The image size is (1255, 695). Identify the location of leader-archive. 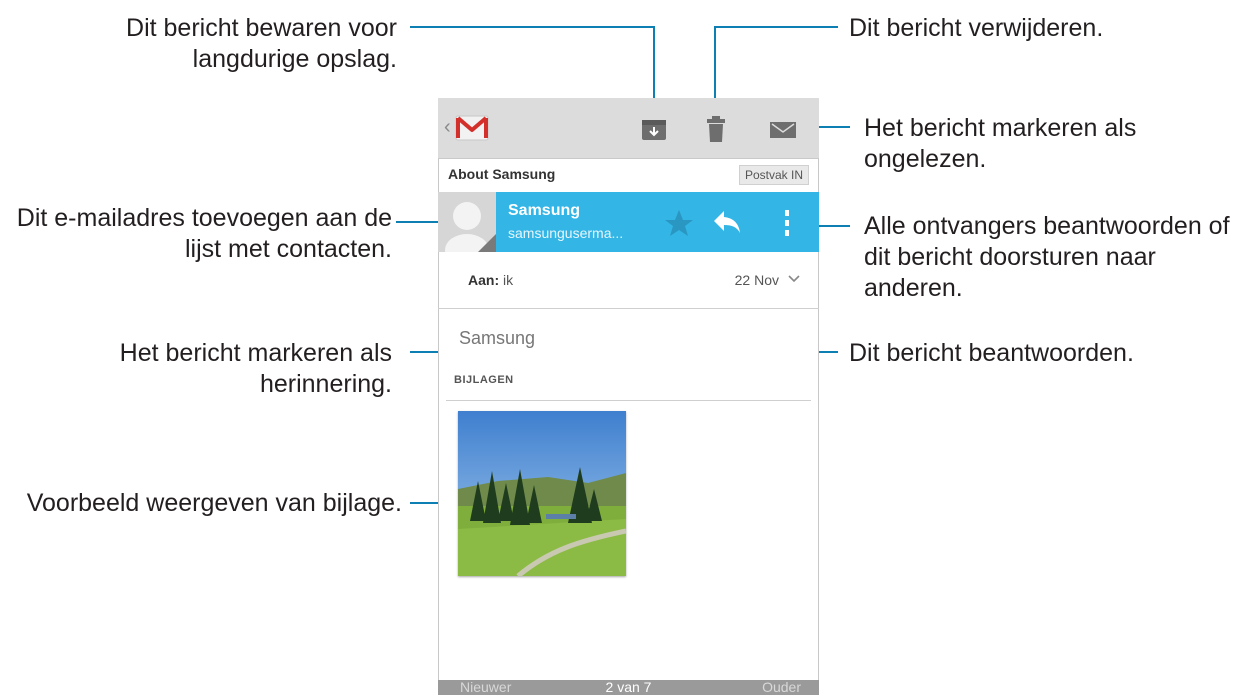
(532, 67).